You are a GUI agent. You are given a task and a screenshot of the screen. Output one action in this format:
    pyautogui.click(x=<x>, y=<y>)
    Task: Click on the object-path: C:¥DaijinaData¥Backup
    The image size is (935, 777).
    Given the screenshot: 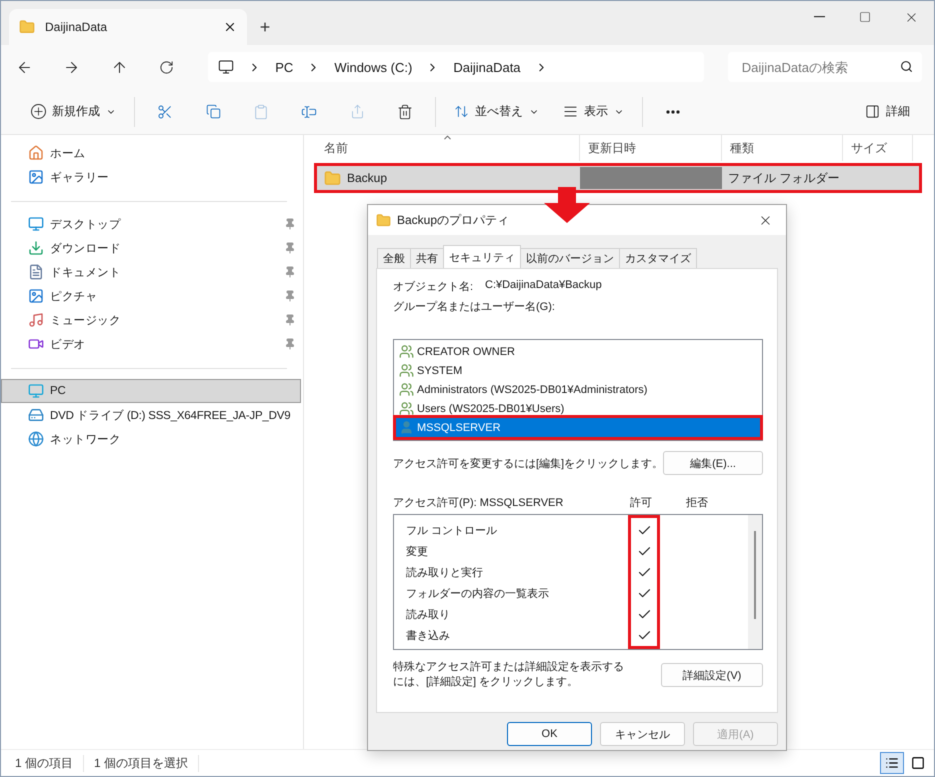 What is the action you would take?
    pyautogui.click(x=543, y=286)
    